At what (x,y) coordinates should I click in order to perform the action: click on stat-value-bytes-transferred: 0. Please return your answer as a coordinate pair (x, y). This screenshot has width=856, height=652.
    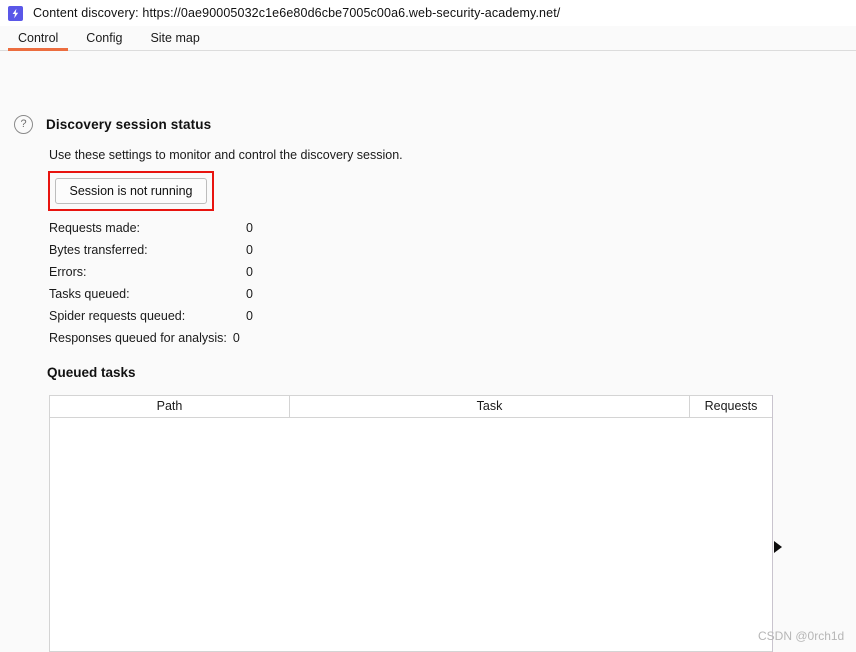
    Looking at the image, I should click on (249, 250).